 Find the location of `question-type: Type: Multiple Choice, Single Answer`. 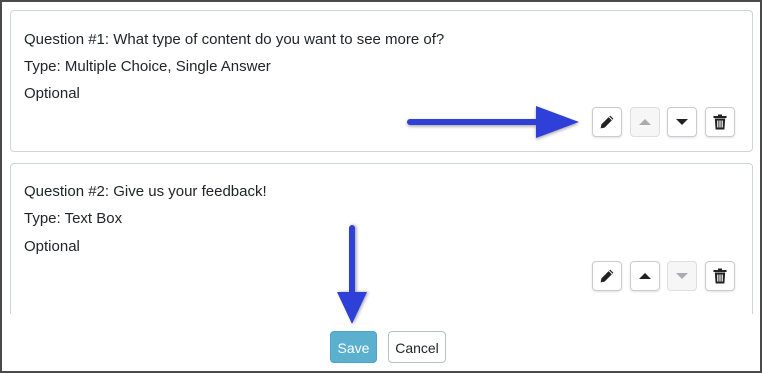

question-type: Type: Multiple Choice, Single Answer is located at coordinates (147, 66).